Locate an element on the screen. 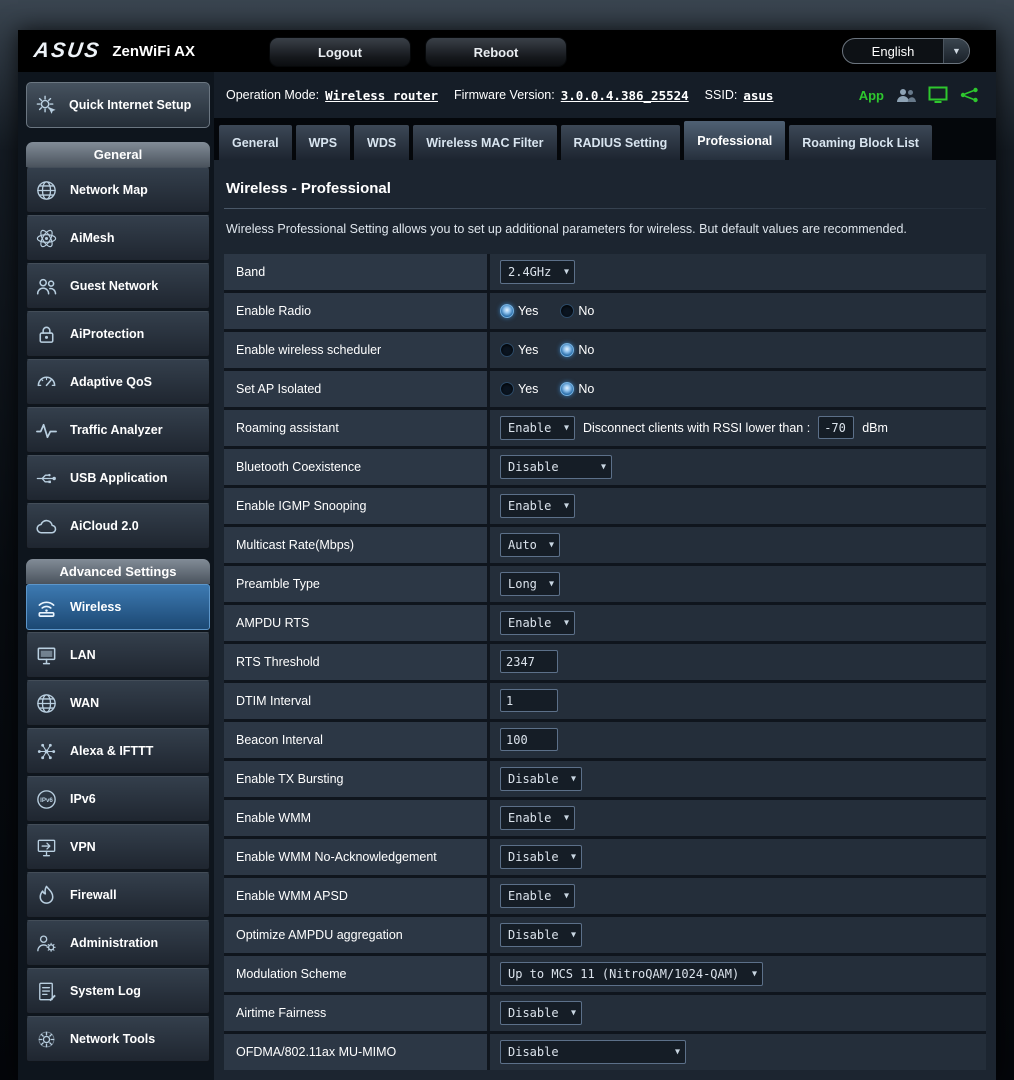  roaming-assistant-select: Enable is located at coordinates (537, 427).